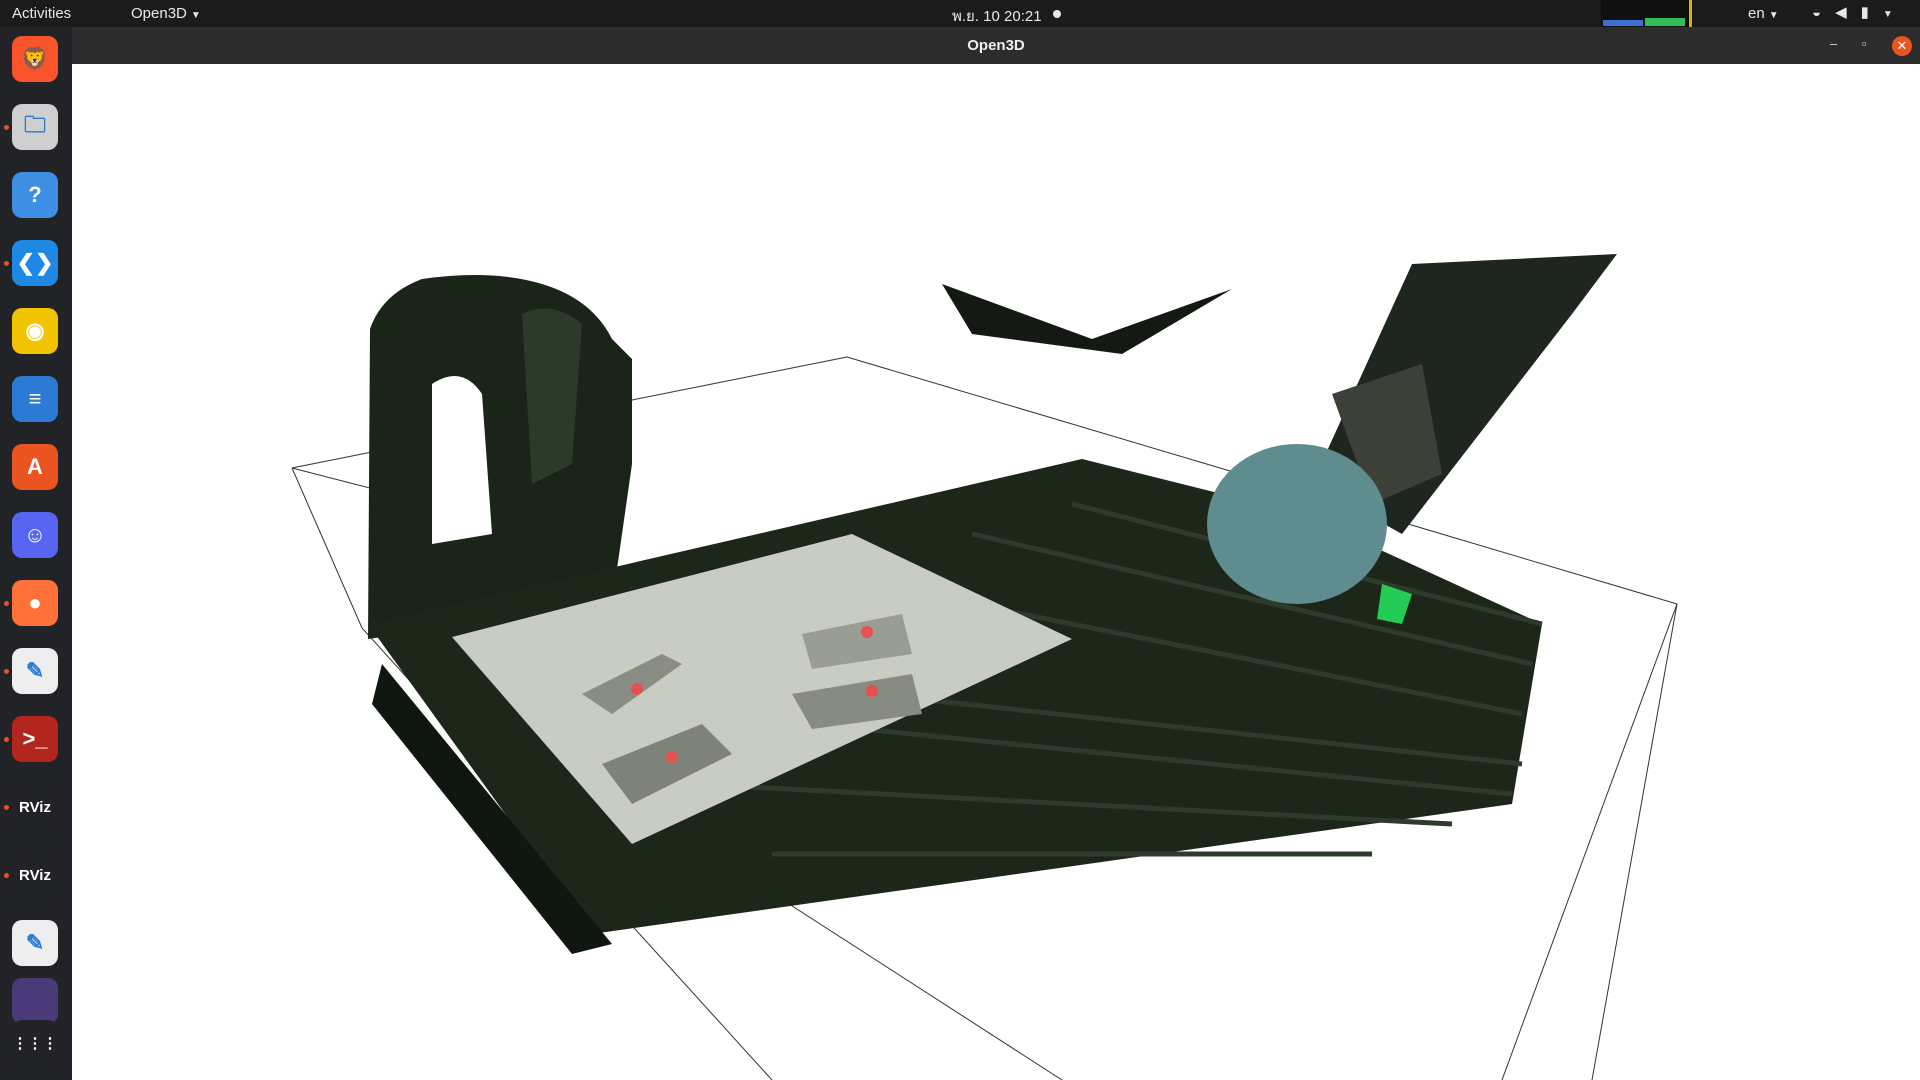  I want to click on vscode-icon: ❮❯, so click(35, 263).